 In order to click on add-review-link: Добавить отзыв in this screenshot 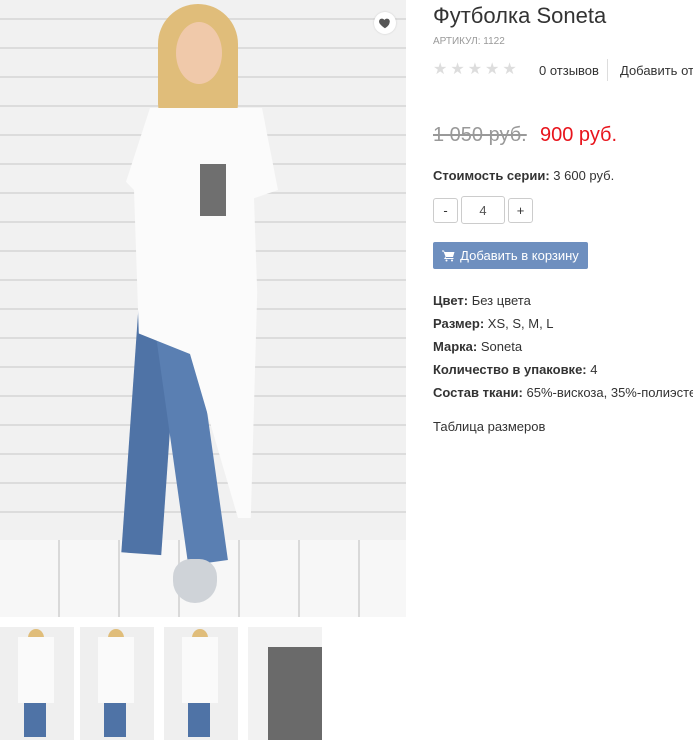, I will do `click(656, 70)`.